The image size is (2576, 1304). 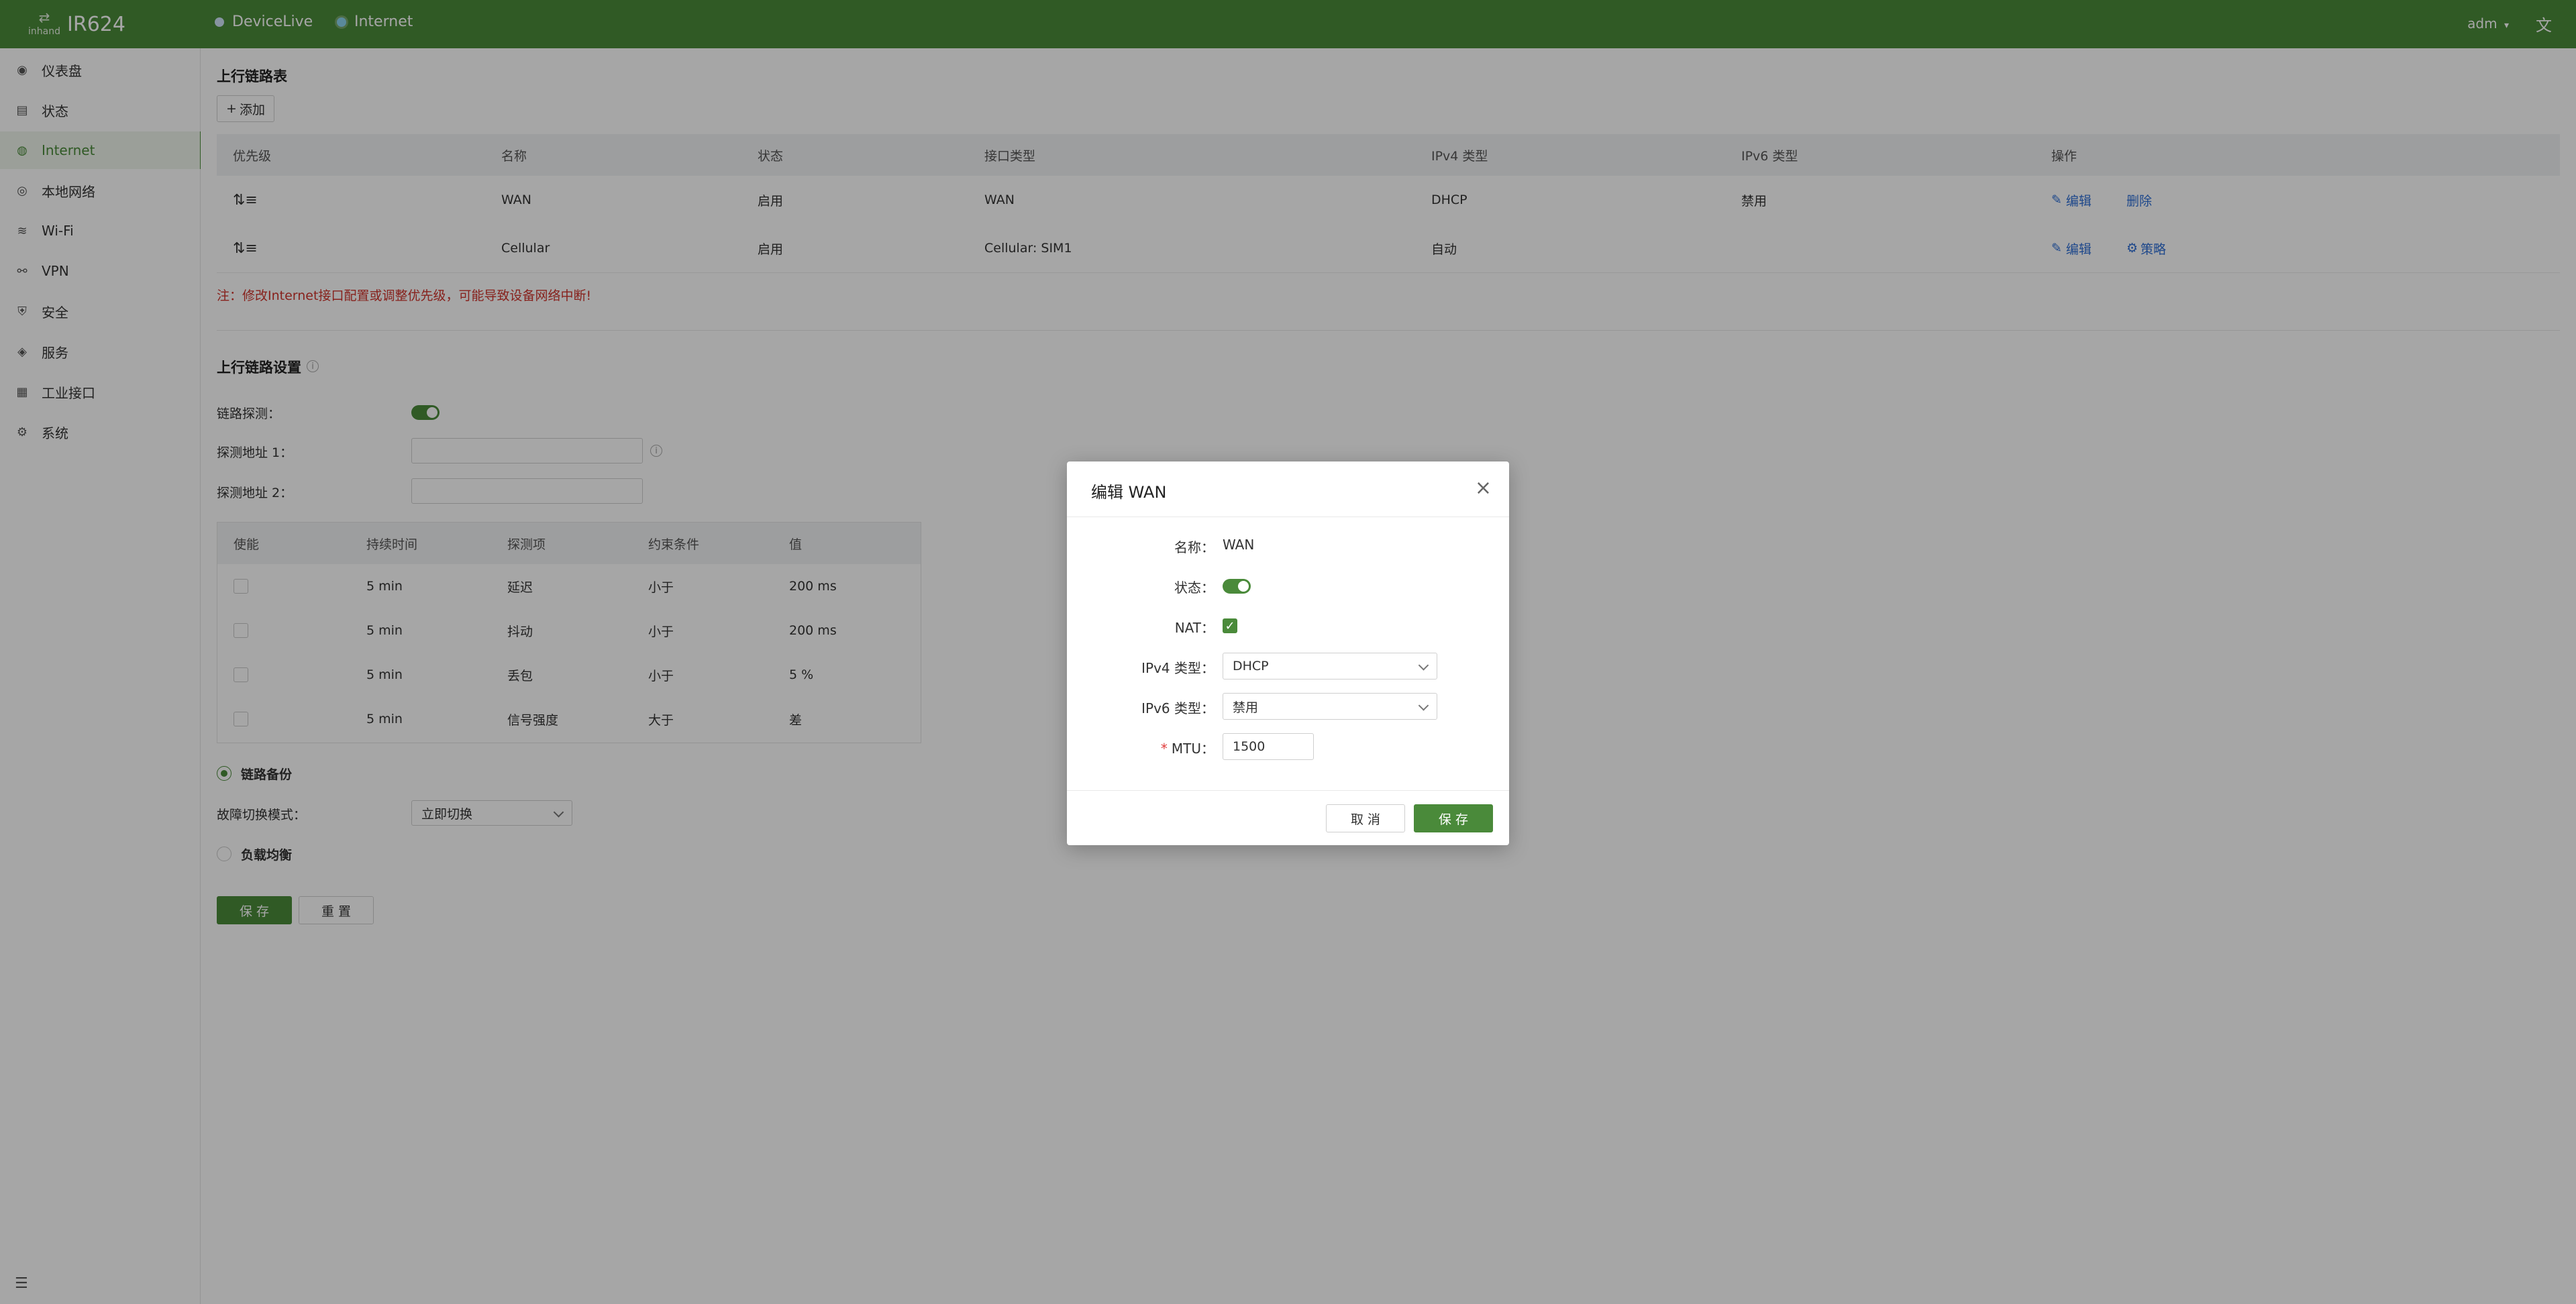 What do you see at coordinates (1237, 587) in the screenshot?
I see `status-toggle` at bounding box center [1237, 587].